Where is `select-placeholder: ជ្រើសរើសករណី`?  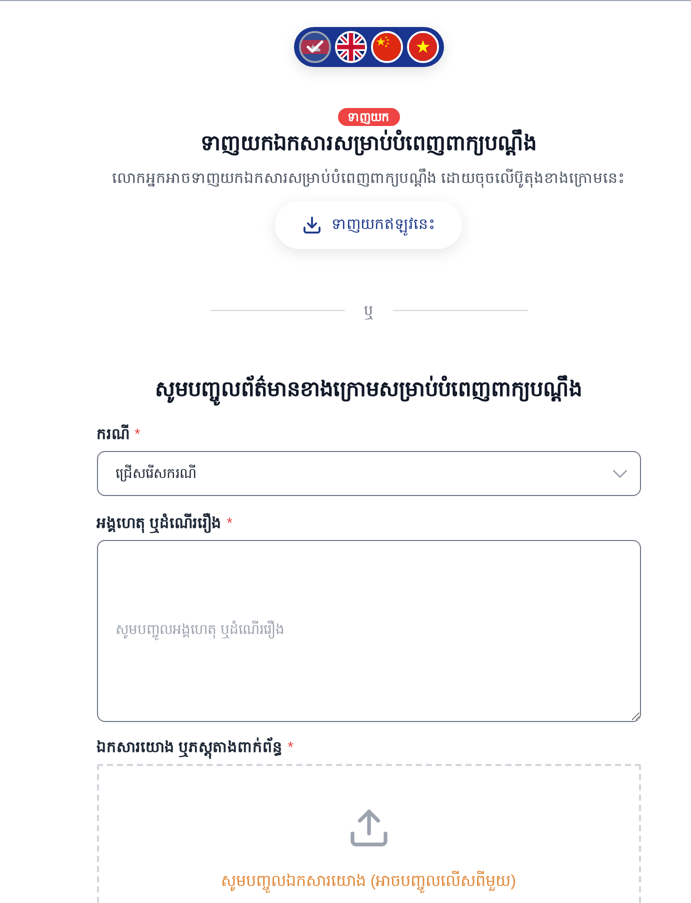
select-placeholder: ជ្រើសរើសករណី is located at coordinates (156, 474).